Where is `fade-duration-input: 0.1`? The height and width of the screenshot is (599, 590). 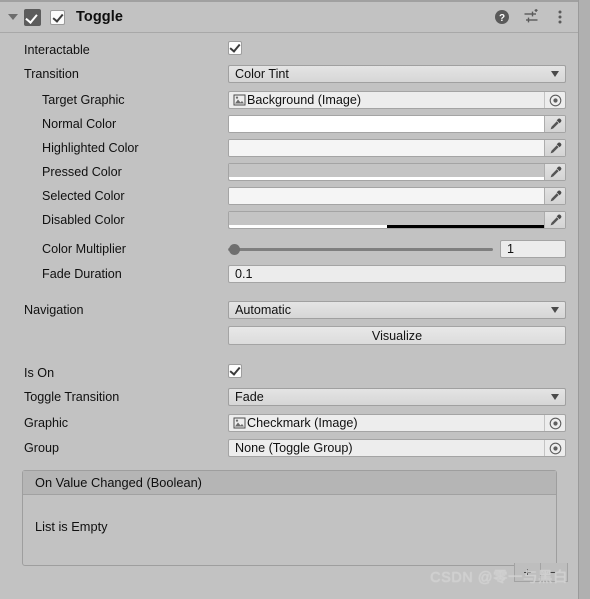
fade-duration-input: 0.1 is located at coordinates (397, 274).